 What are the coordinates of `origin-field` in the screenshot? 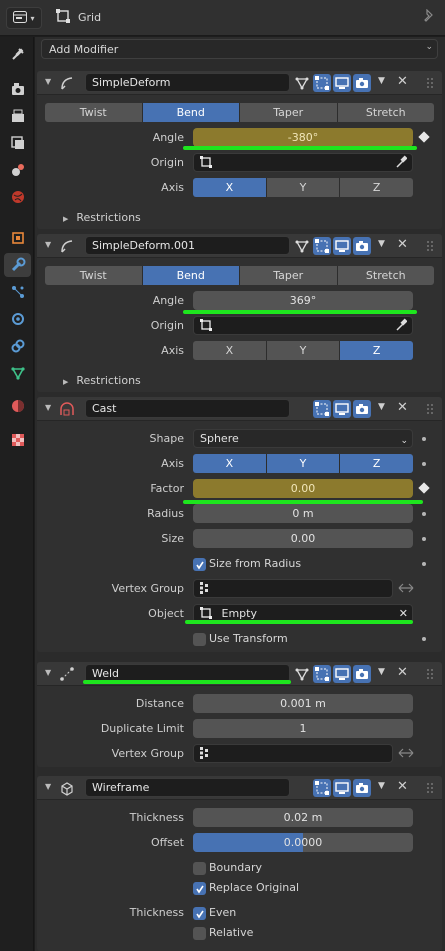 It's located at (303, 162).